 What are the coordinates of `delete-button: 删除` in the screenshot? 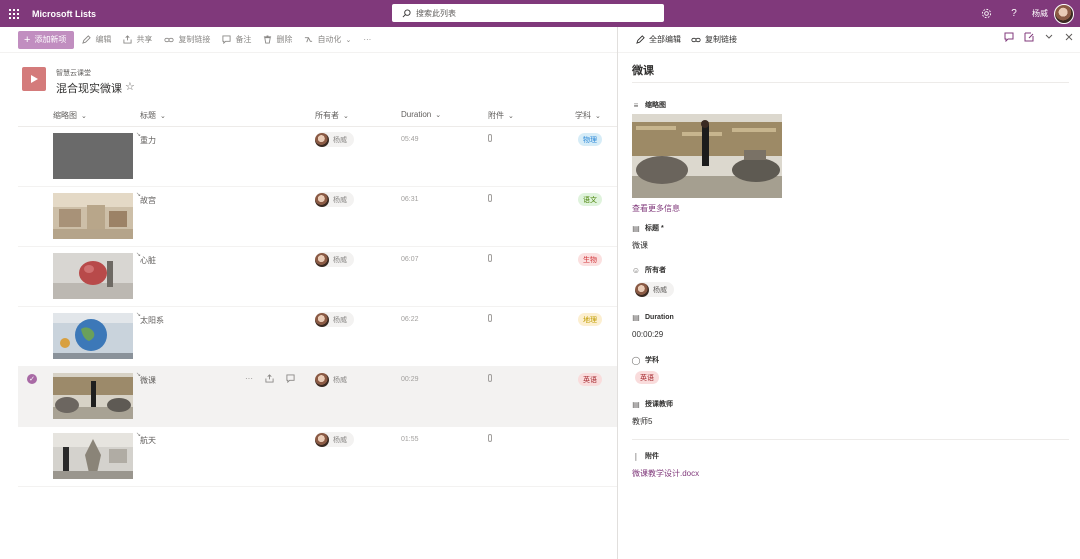 It's located at (277, 39).